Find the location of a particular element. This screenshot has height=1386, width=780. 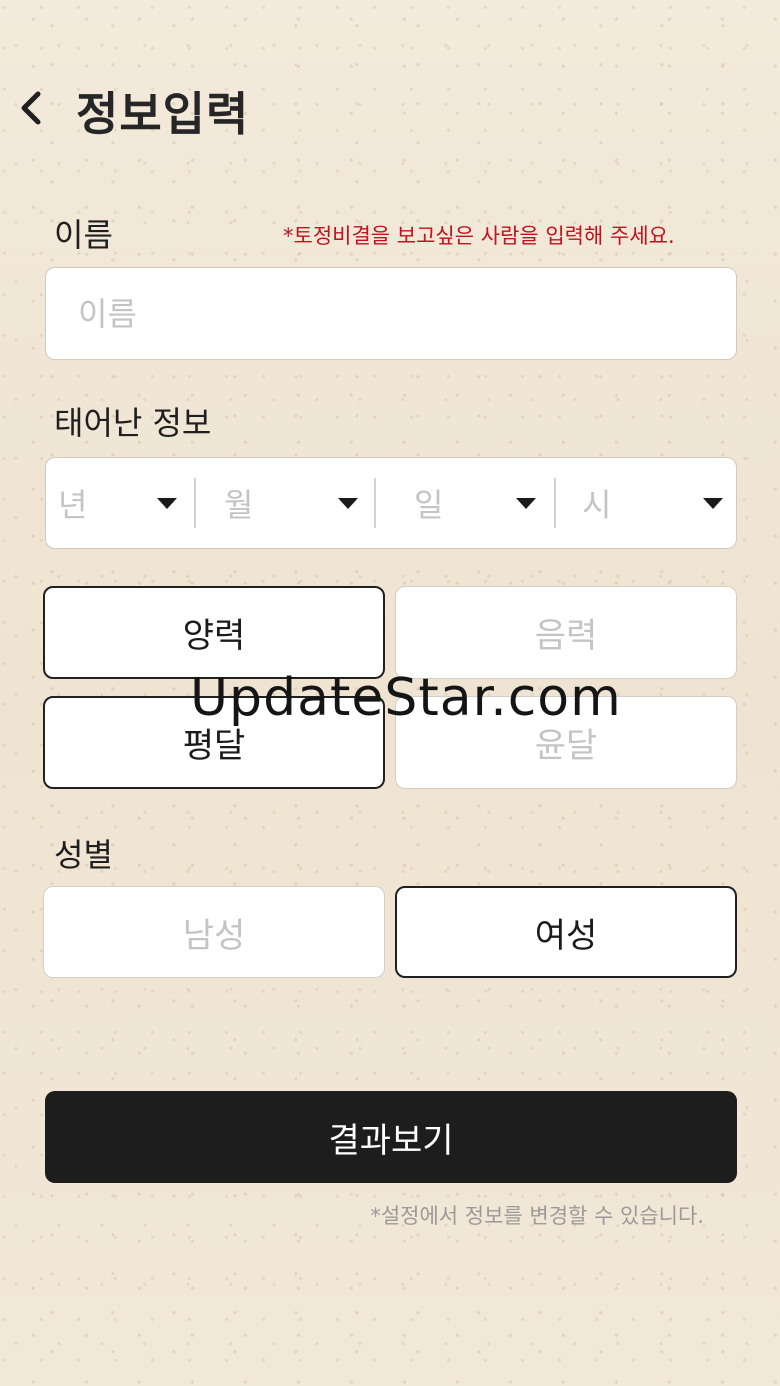

day-select-value: 일 is located at coordinates (429, 505).